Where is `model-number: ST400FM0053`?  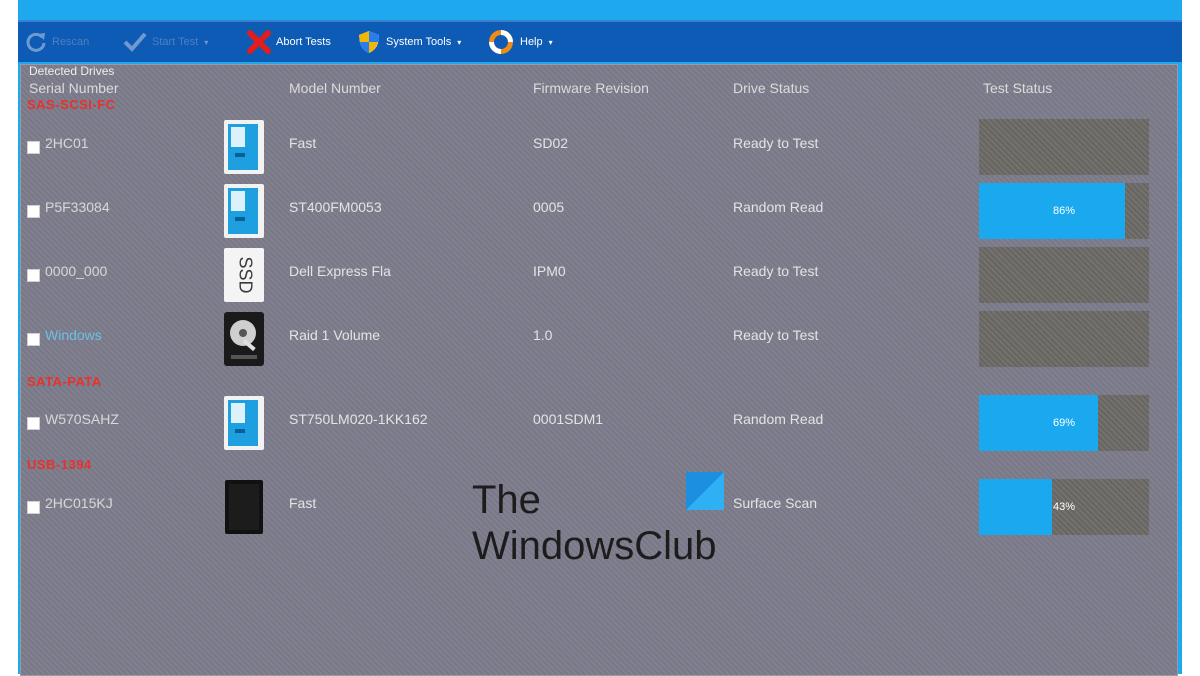 model-number: ST400FM0053 is located at coordinates (335, 207).